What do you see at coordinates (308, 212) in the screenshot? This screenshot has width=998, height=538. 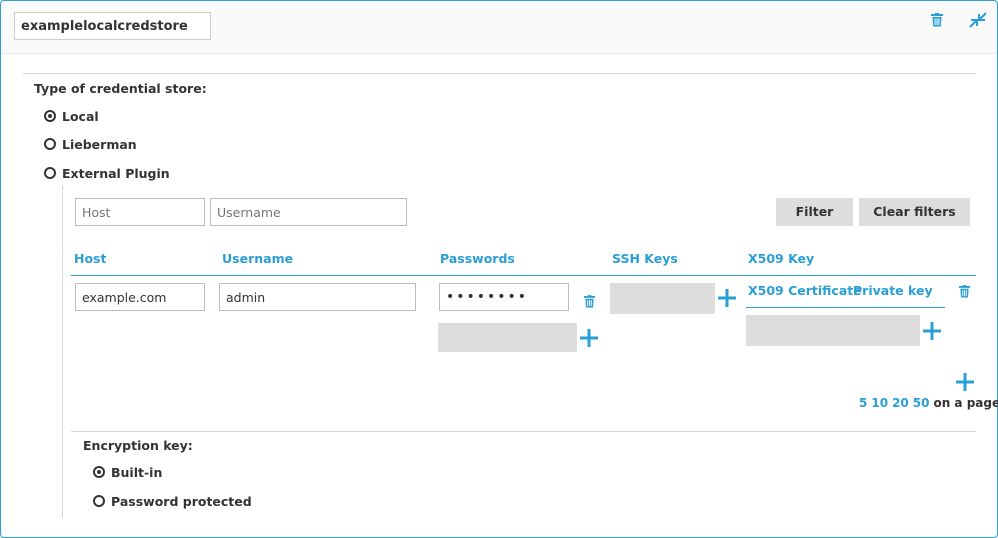 I see `username-filter-input` at bounding box center [308, 212].